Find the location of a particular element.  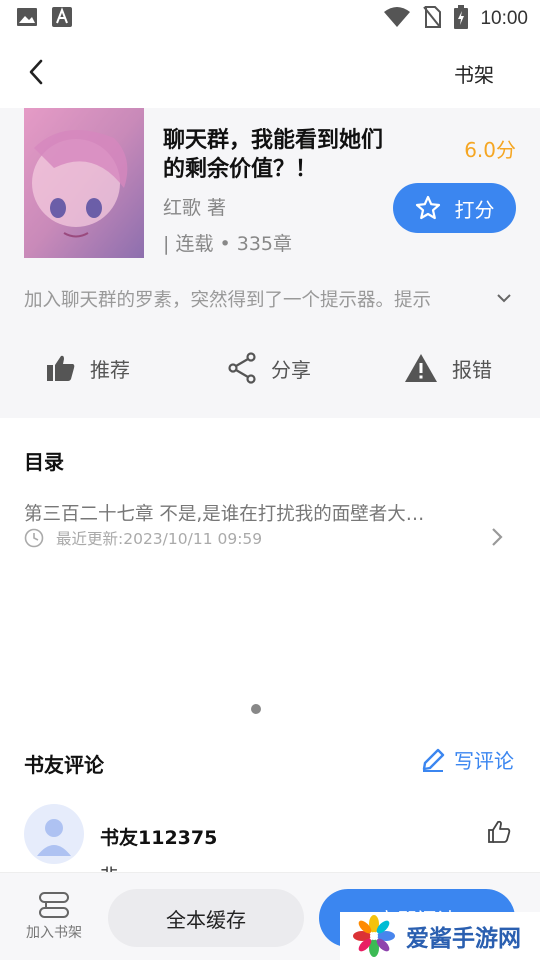

chevron-right-icon is located at coordinates (497, 537).